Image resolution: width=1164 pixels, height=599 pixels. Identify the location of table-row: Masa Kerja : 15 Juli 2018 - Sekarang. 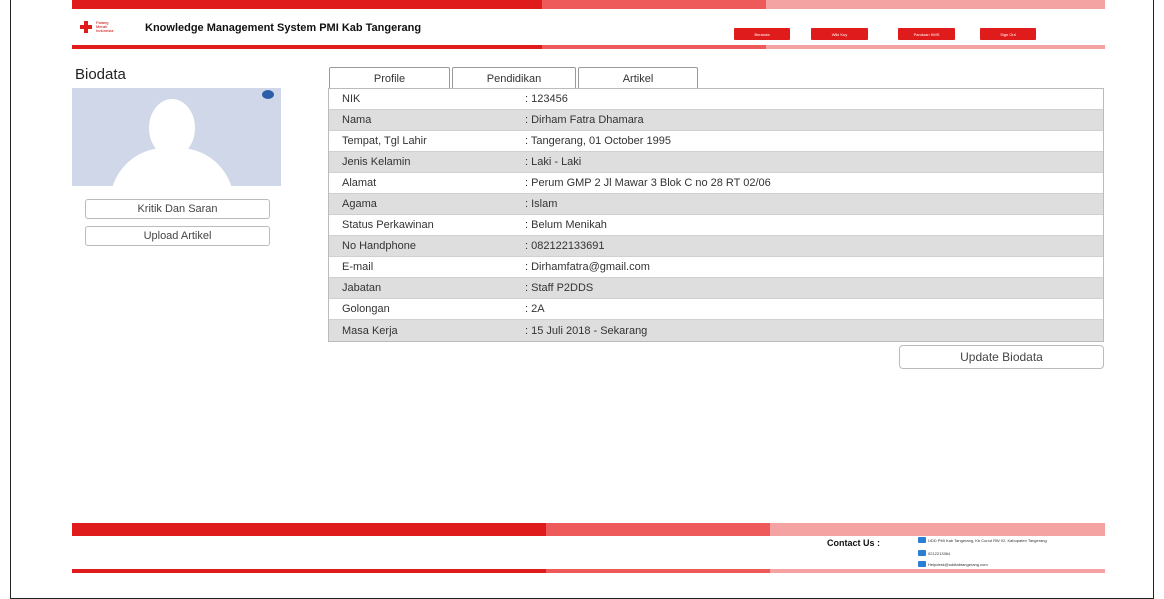
(716, 330).